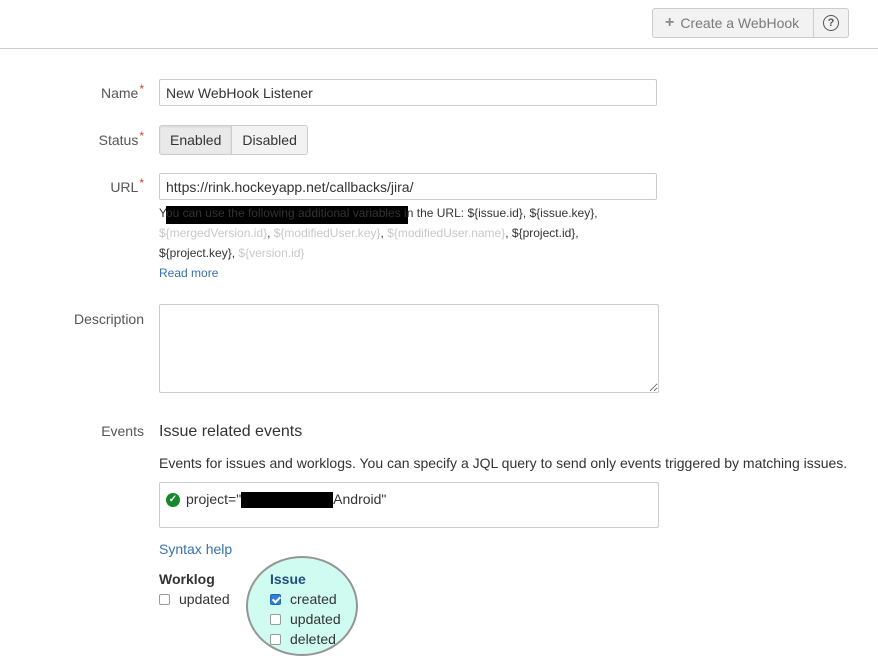 The image size is (878, 656). What do you see at coordinates (288, 579) in the screenshot?
I see `issue-title: Issue` at bounding box center [288, 579].